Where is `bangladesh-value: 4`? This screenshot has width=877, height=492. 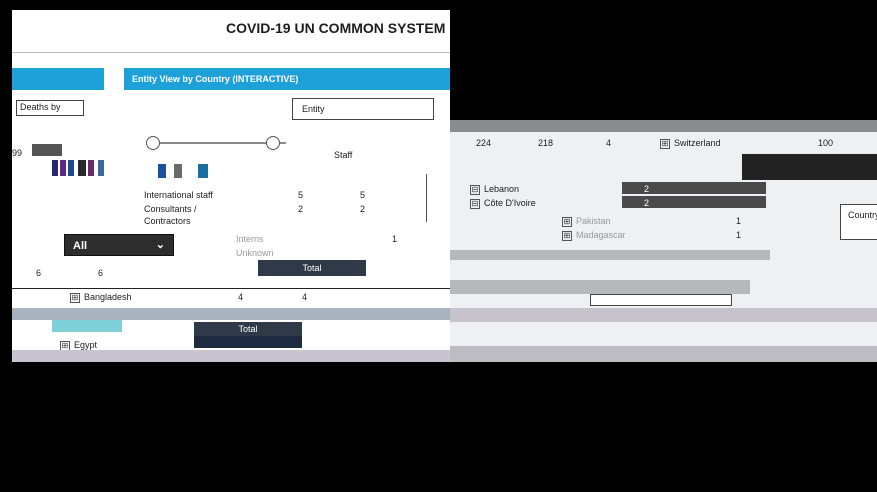
bangladesh-value: 4 is located at coordinates (241, 297).